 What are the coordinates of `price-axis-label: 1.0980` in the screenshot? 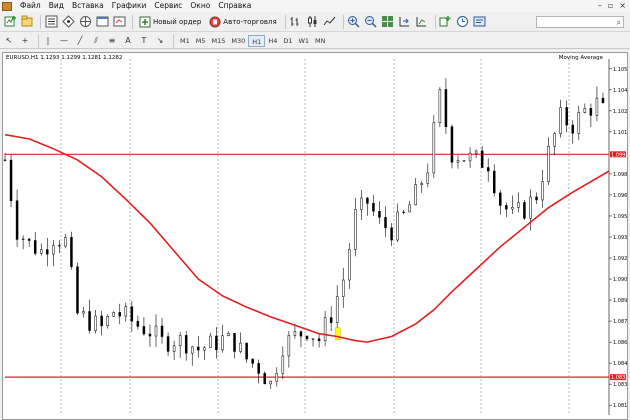 It's located at (620, 175).